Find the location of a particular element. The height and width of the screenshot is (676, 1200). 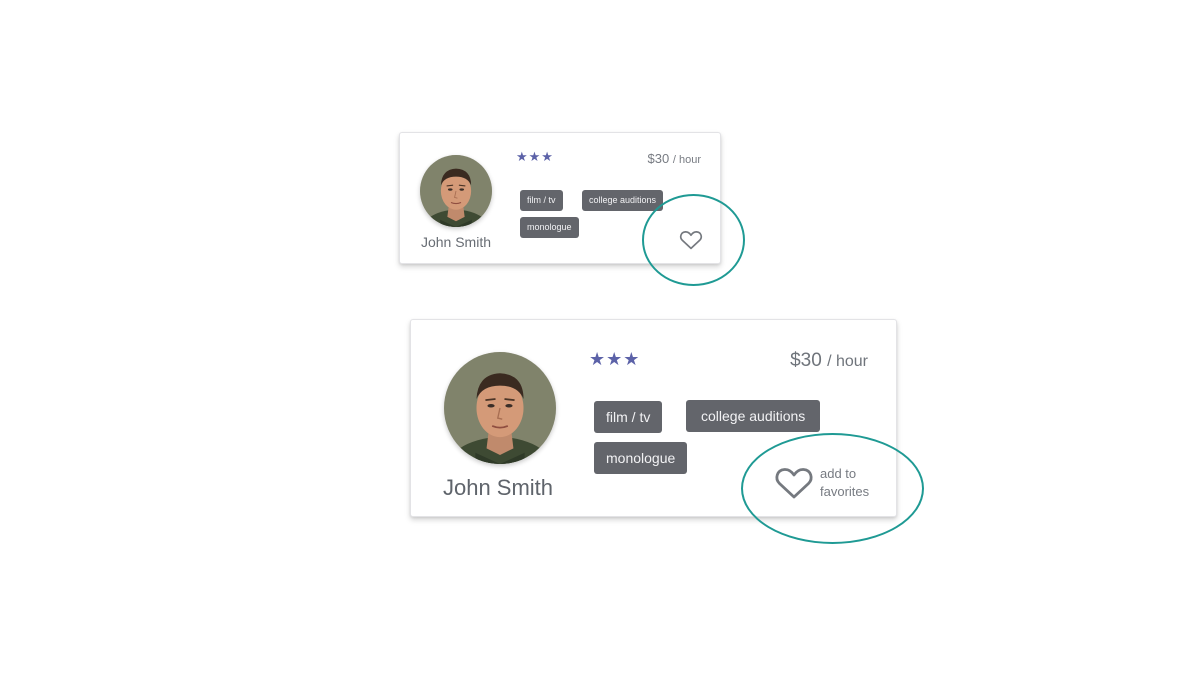

favorites-label-line-2: favorites is located at coordinates (845, 491).